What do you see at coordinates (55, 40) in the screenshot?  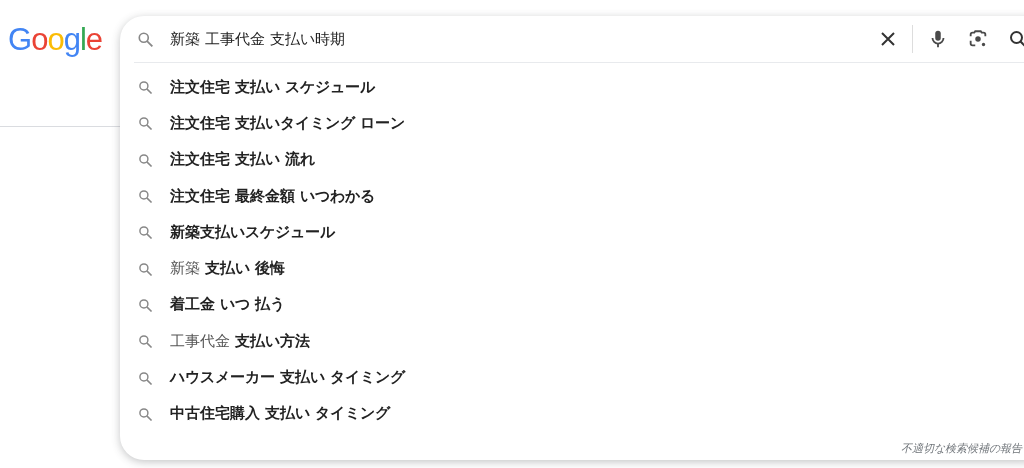 I see `google-logo: Google` at bounding box center [55, 40].